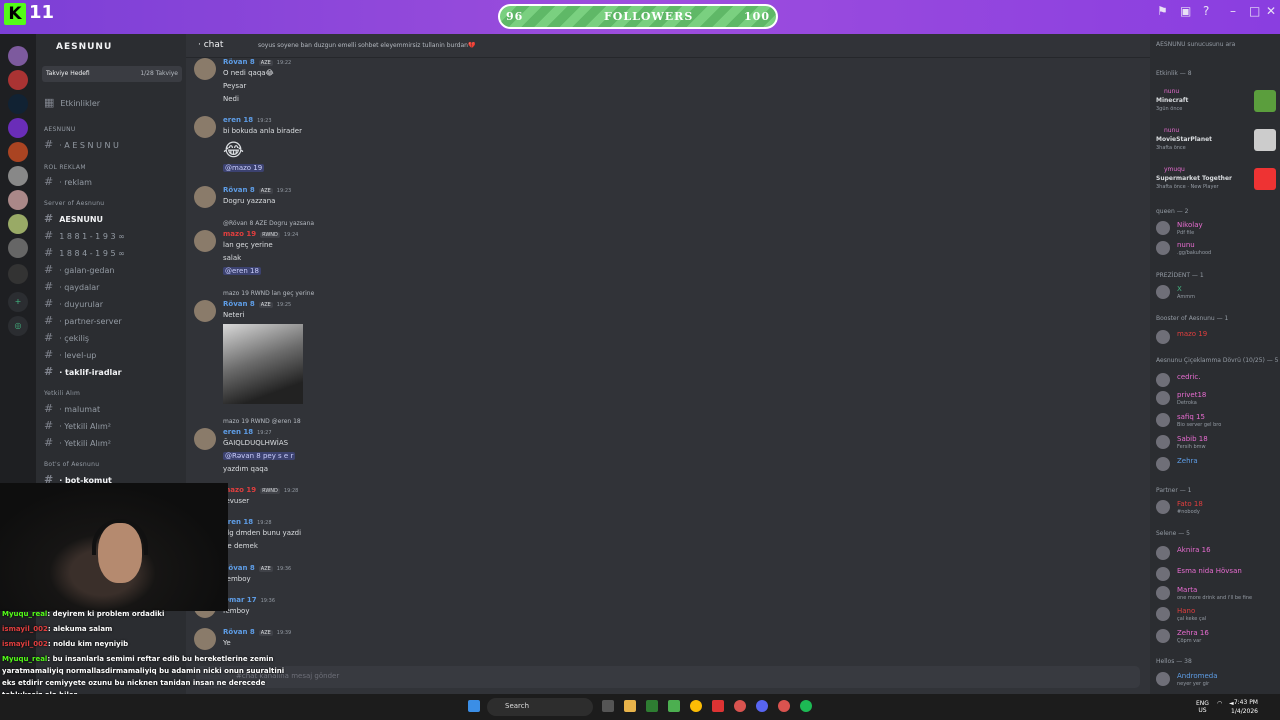  What do you see at coordinates (696, 706) in the screenshot?
I see `chrome-icon` at bounding box center [696, 706].